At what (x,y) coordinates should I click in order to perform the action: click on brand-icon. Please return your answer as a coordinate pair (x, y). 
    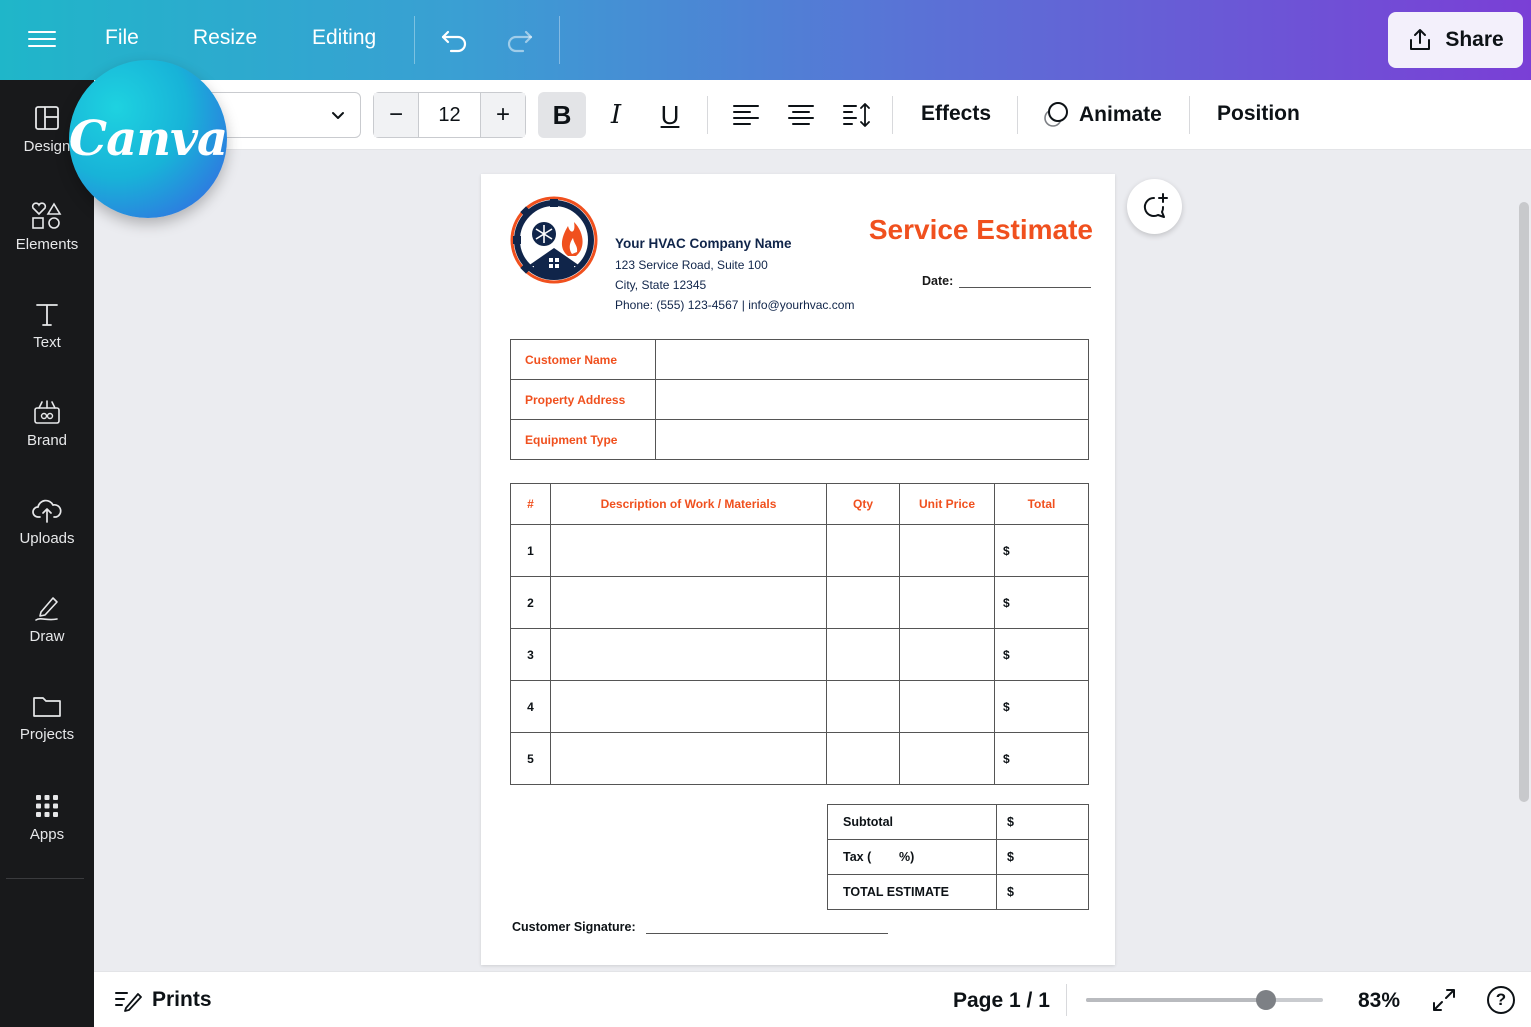
    Looking at the image, I should click on (47, 412).